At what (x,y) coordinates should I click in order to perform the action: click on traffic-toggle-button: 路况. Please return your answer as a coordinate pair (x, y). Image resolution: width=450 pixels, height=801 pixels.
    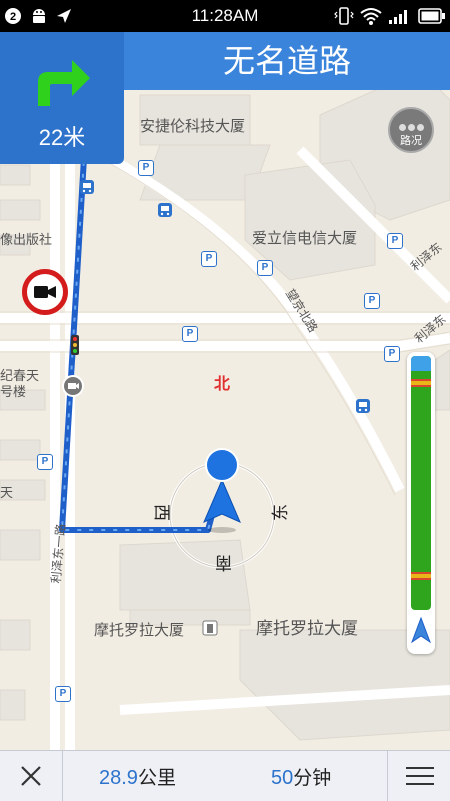
    Looking at the image, I should click on (411, 130).